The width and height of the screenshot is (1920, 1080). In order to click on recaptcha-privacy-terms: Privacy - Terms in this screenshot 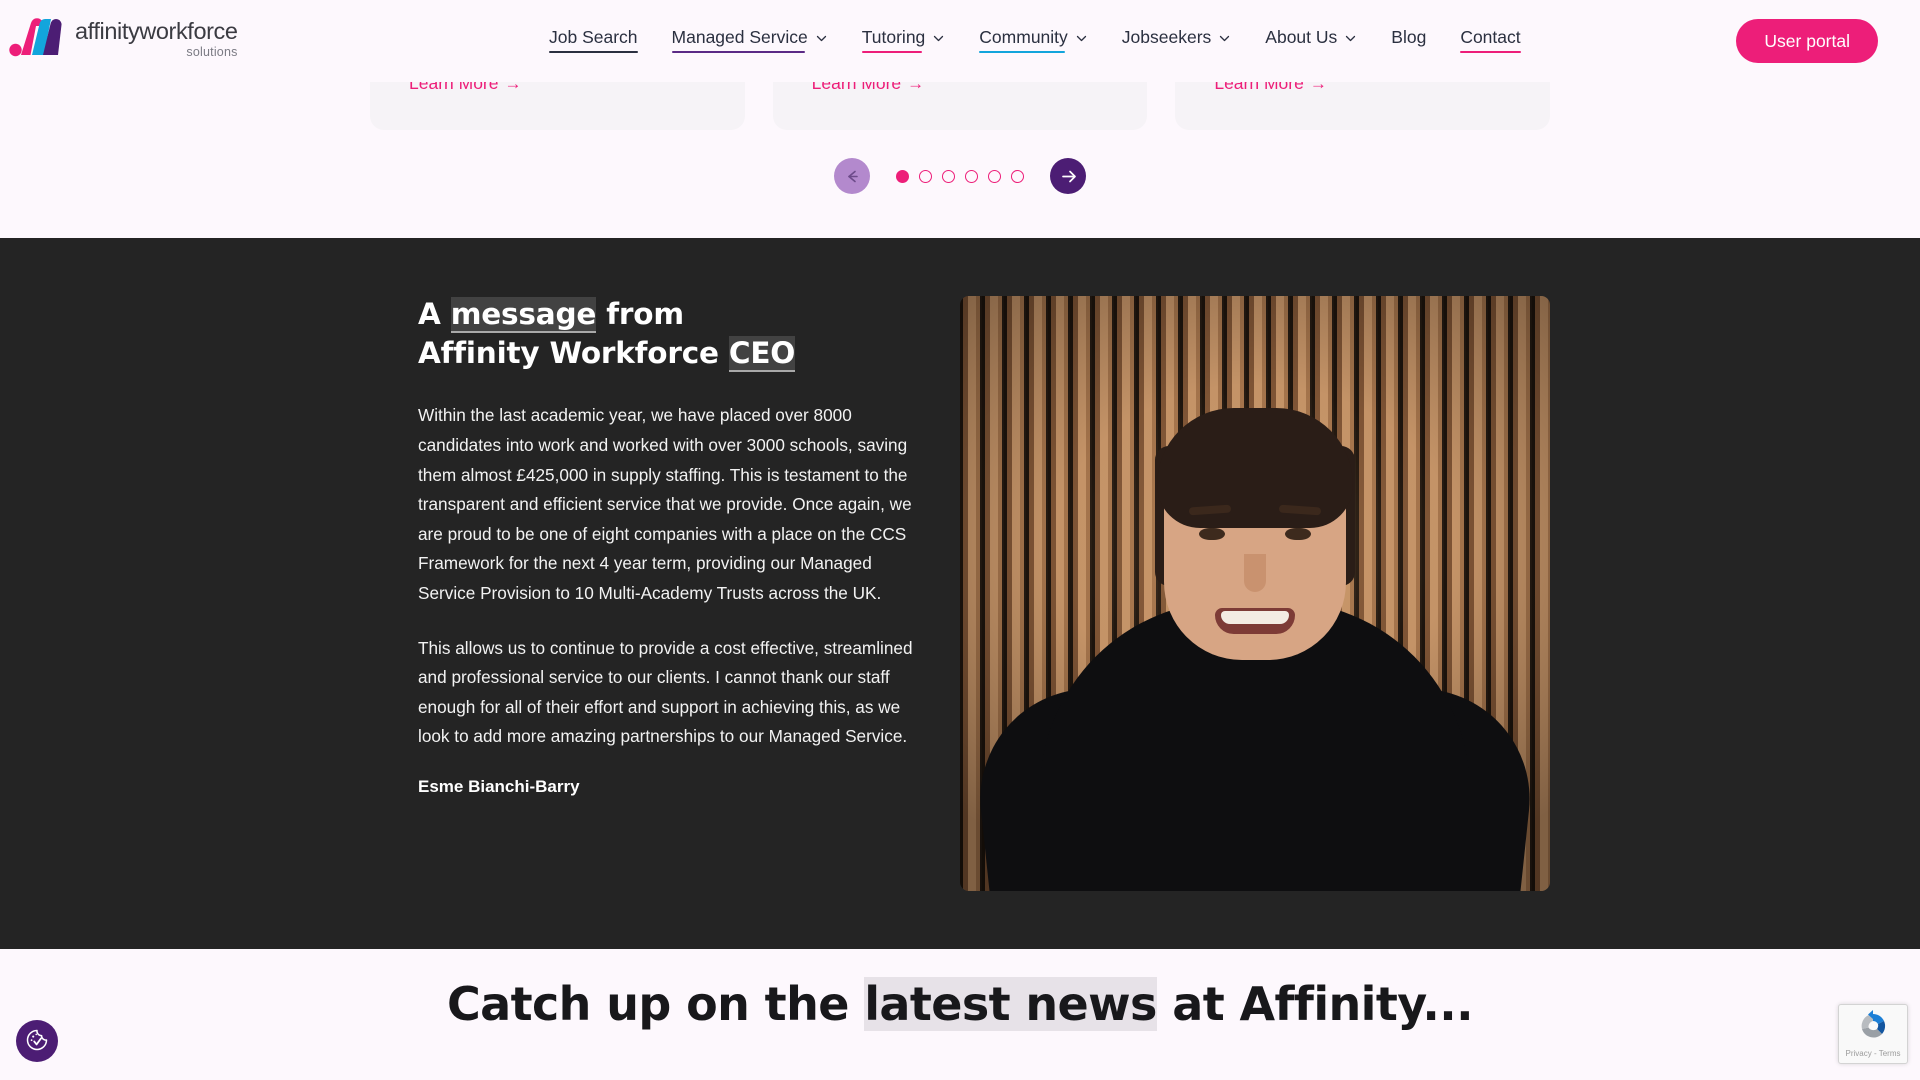, I will do `click(1873, 1053)`.